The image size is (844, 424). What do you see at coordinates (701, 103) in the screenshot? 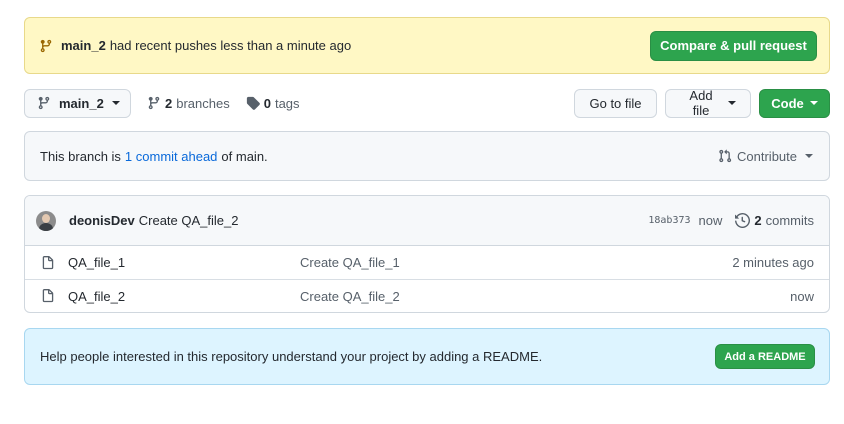
I see `add-file-label: Add file` at bounding box center [701, 103].